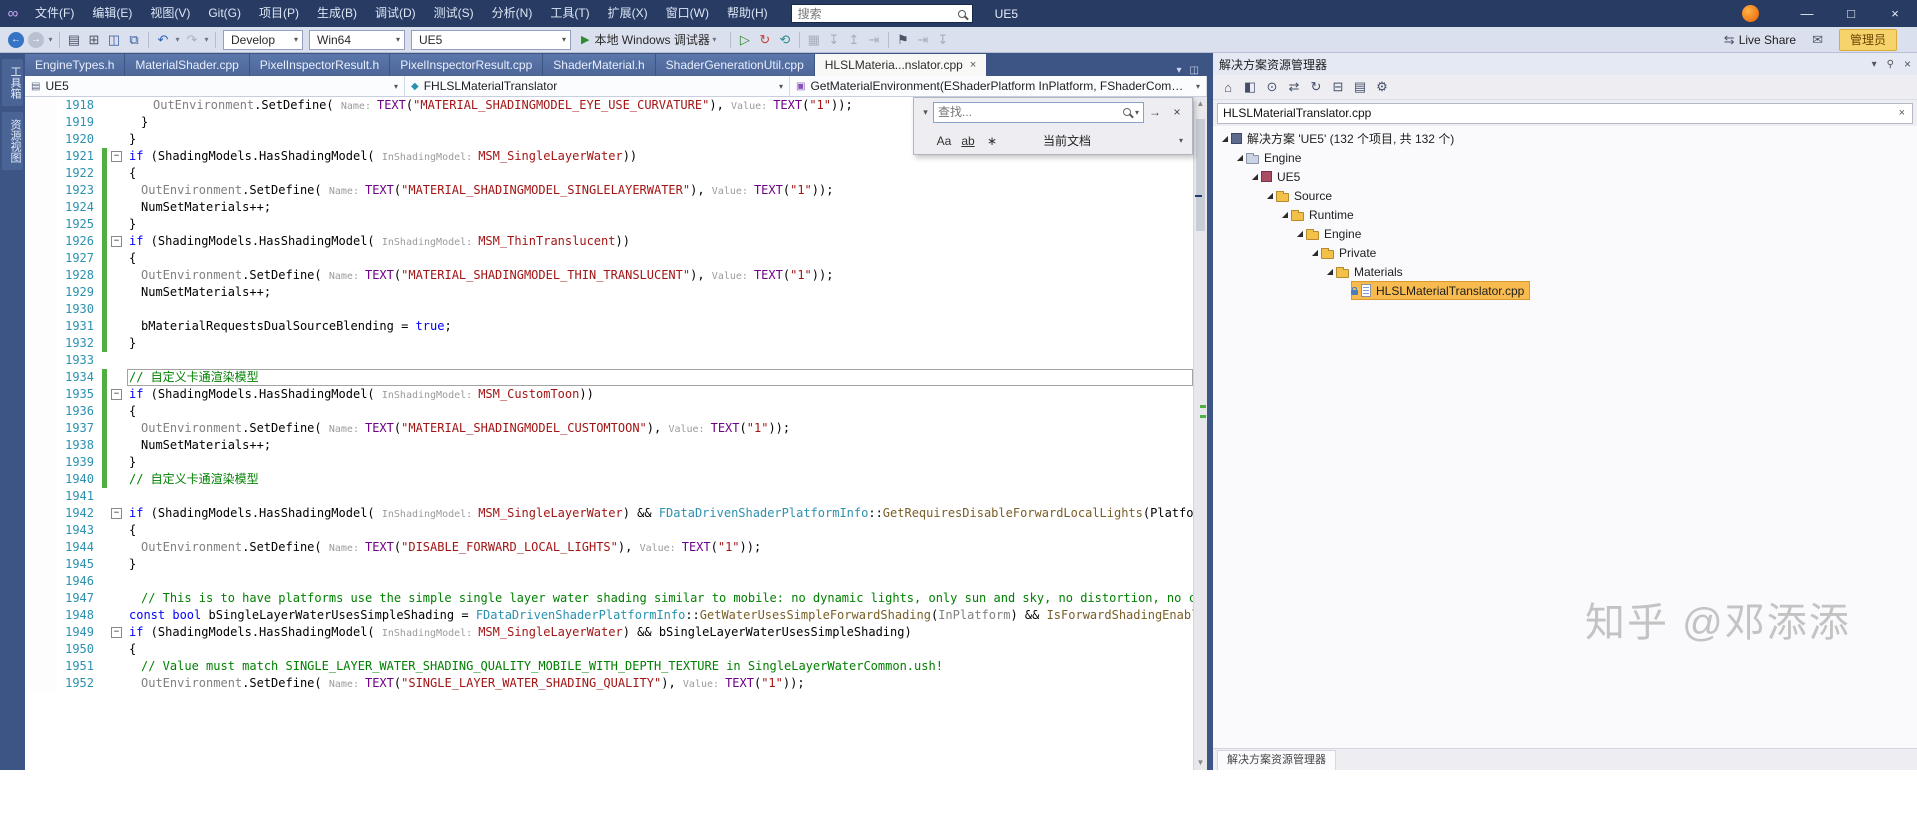  Describe the element at coordinates (206, 292) in the screenshot. I see `code-token: NumSetMaterials++;` at that location.